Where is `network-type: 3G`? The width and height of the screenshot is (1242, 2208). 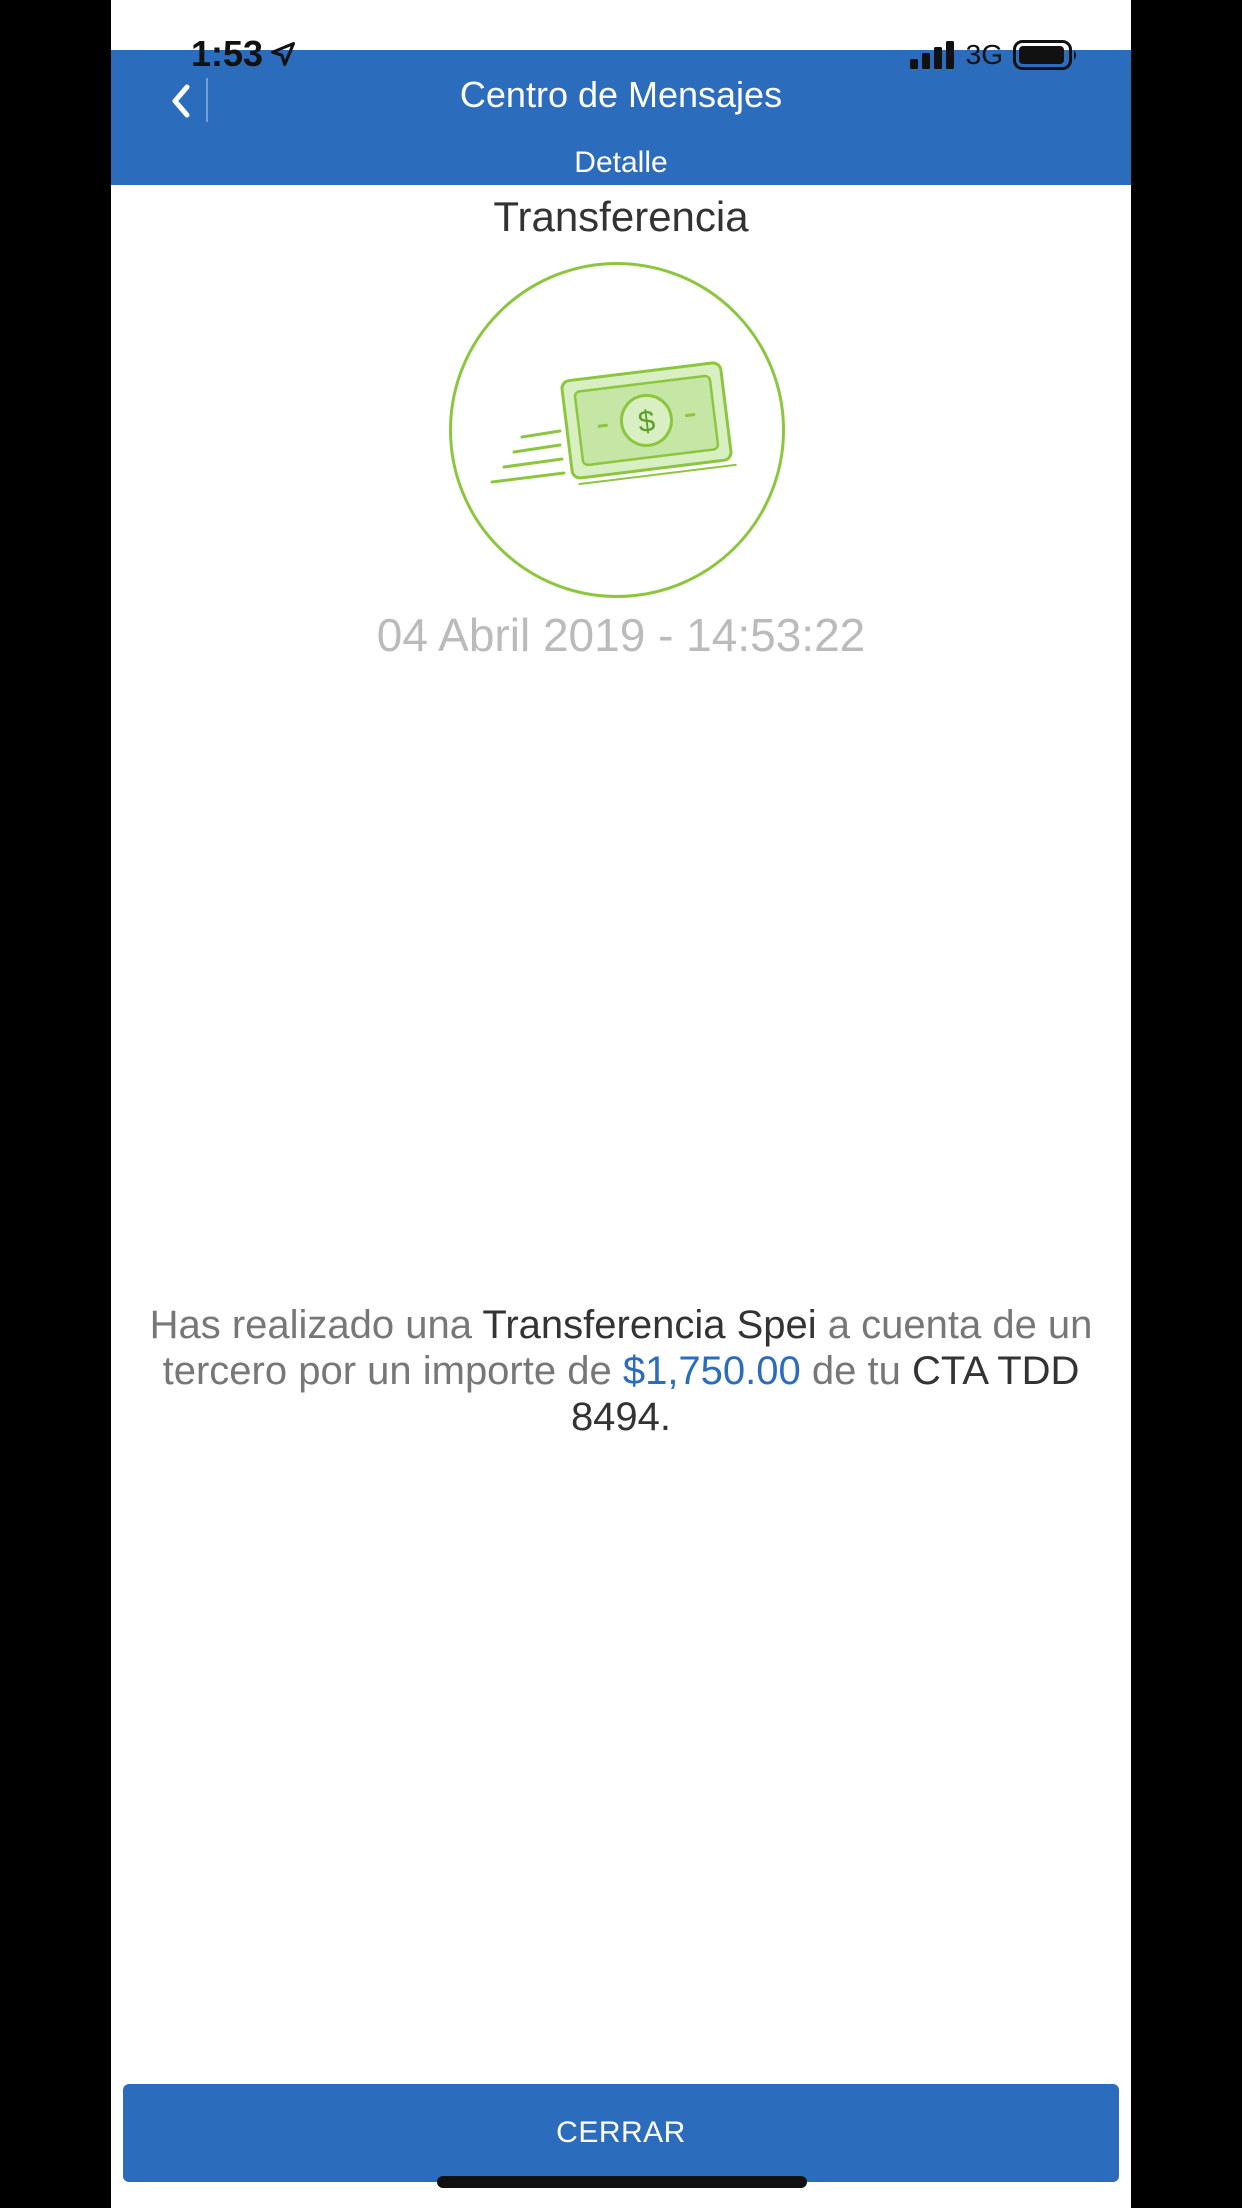 network-type: 3G is located at coordinates (984, 54).